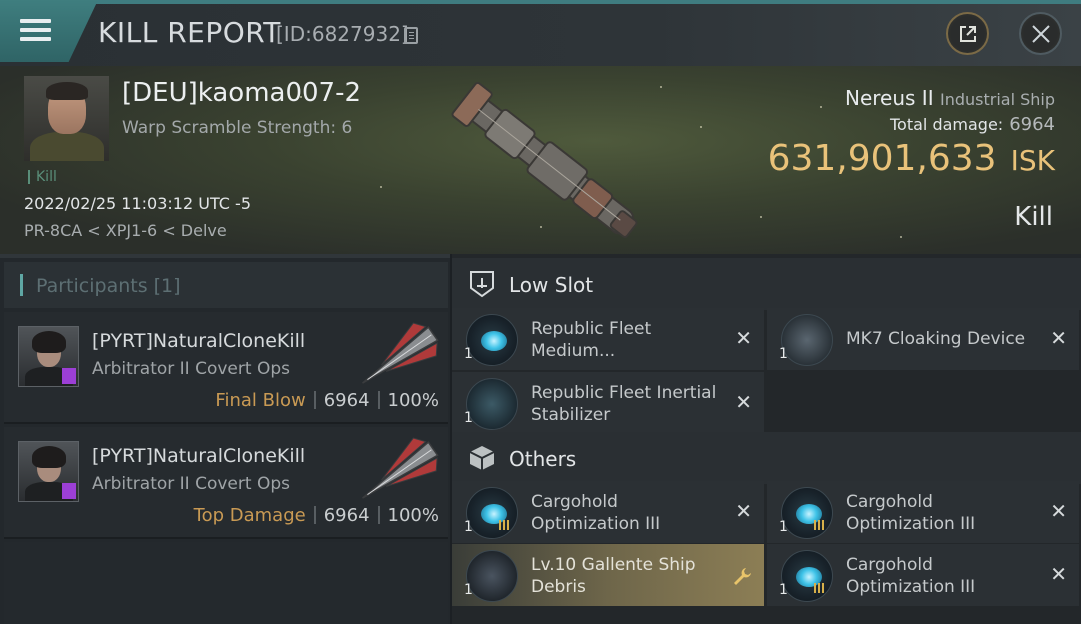 This screenshot has height=624, width=1081. Describe the element at coordinates (138, 203) in the screenshot. I see `kill-datetime: 2022/02/25 11:03:12 UTC -5` at that location.